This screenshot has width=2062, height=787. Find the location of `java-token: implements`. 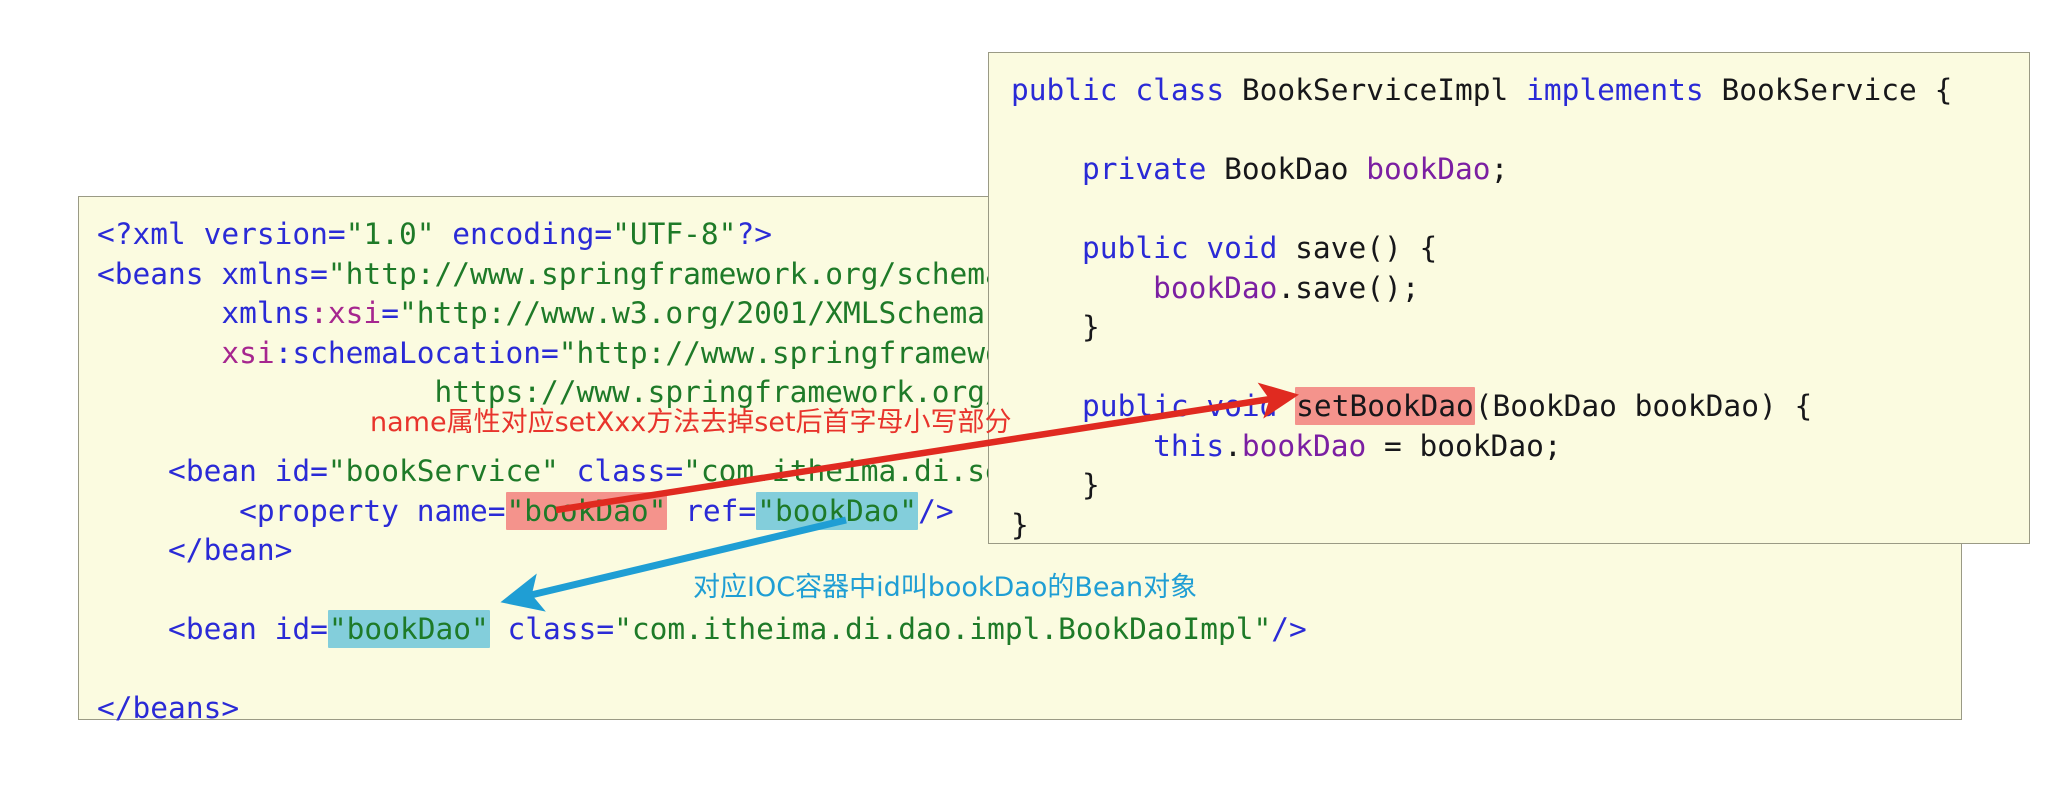

java-token: implements is located at coordinates (1624, 90).